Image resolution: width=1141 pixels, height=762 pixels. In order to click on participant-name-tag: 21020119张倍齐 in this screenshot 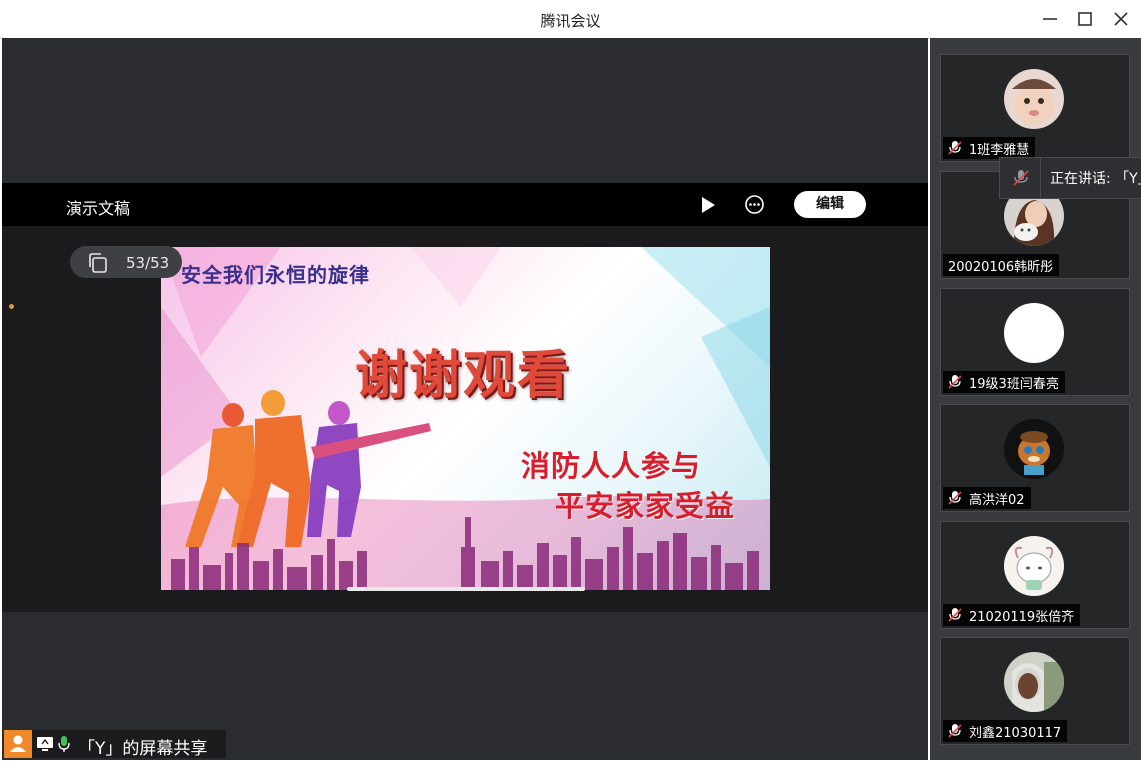, I will do `click(1012, 615)`.